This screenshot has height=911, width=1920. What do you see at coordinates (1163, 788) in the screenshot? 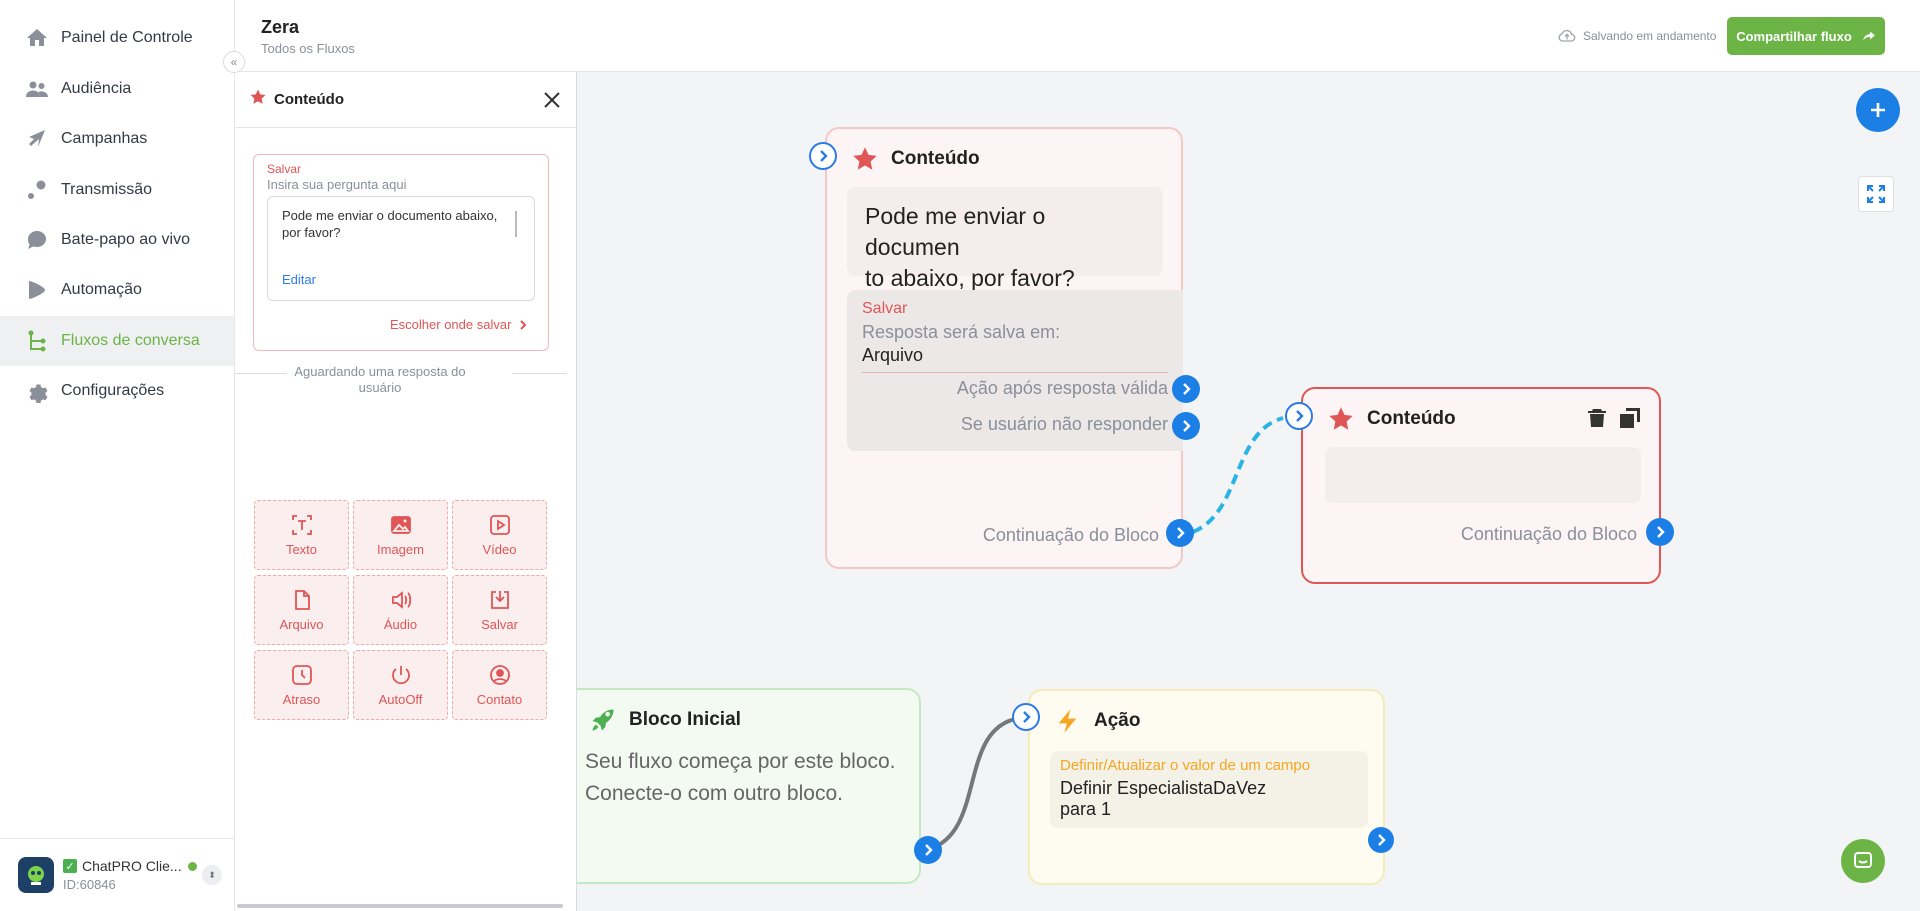
I see `action-line: Definir EspecialistaDaVez` at bounding box center [1163, 788].